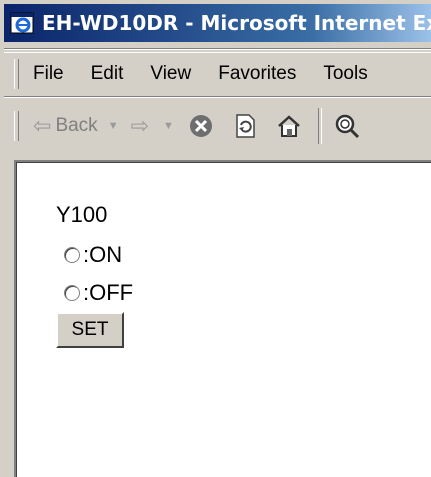 Image resolution: width=431 pixels, height=477 pixels. I want to click on variable-label: Y100, so click(82, 214).